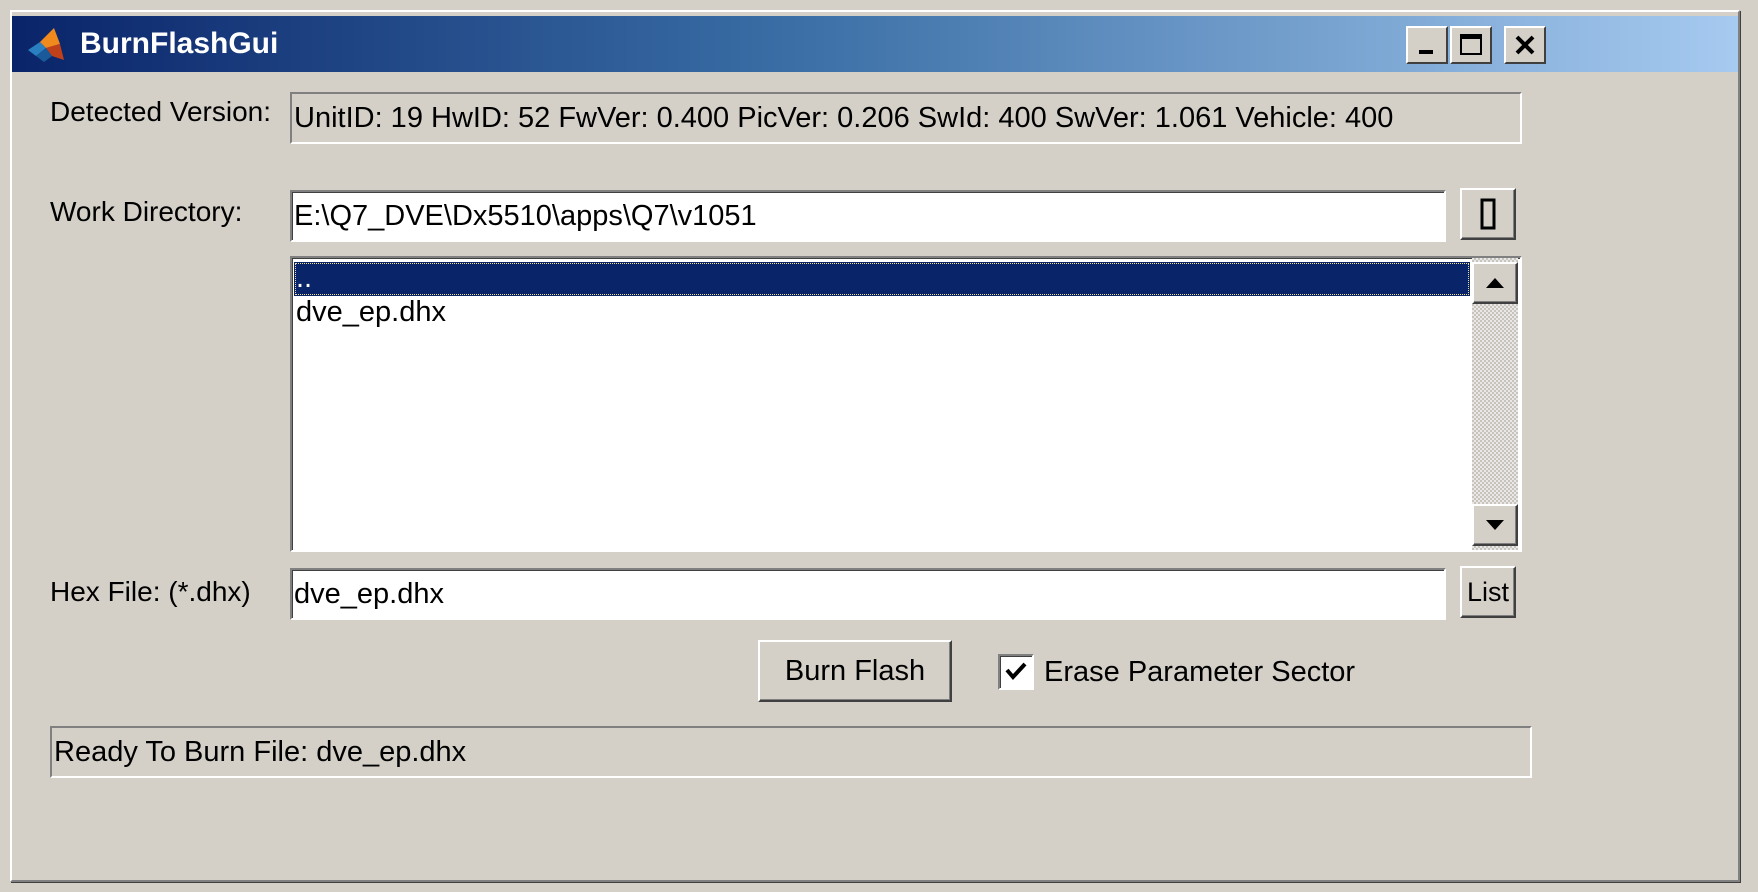 This screenshot has width=1758, height=892. I want to click on close-icon, so click(1525, 45).